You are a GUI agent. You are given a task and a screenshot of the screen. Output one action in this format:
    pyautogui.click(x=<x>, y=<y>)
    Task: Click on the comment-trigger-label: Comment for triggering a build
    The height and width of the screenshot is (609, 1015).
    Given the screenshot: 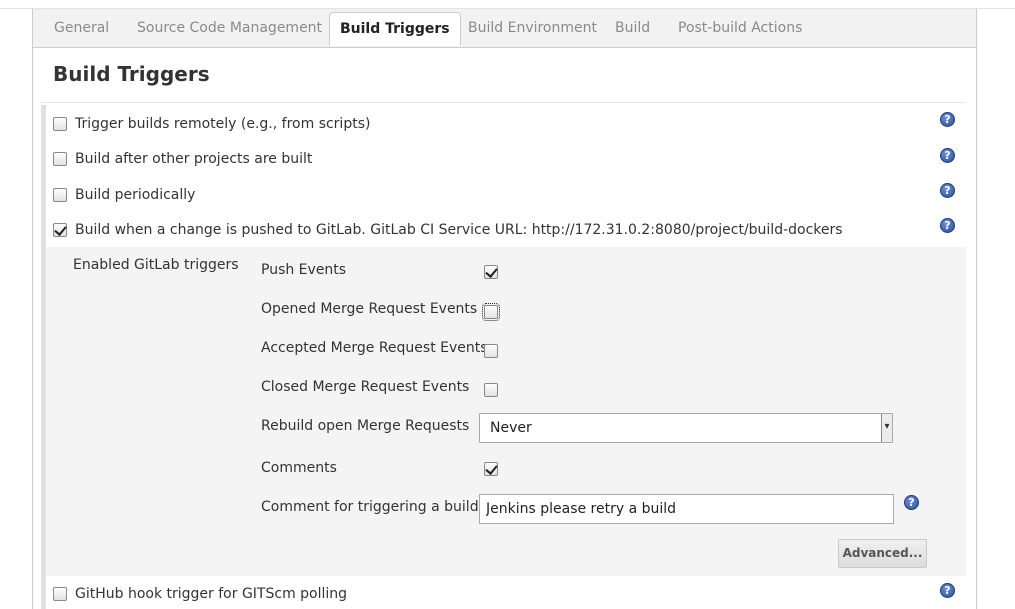 What is the action you would take?
    pyautogui.click(x=370, y=507)
    